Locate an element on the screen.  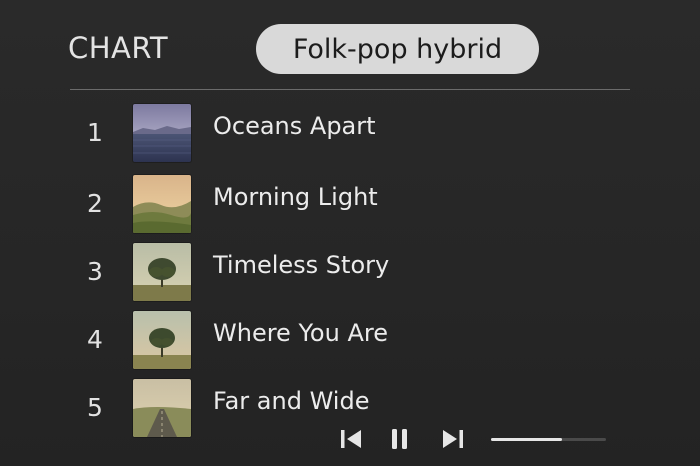
track-rank: 4 is located at coordinates (95, 339).